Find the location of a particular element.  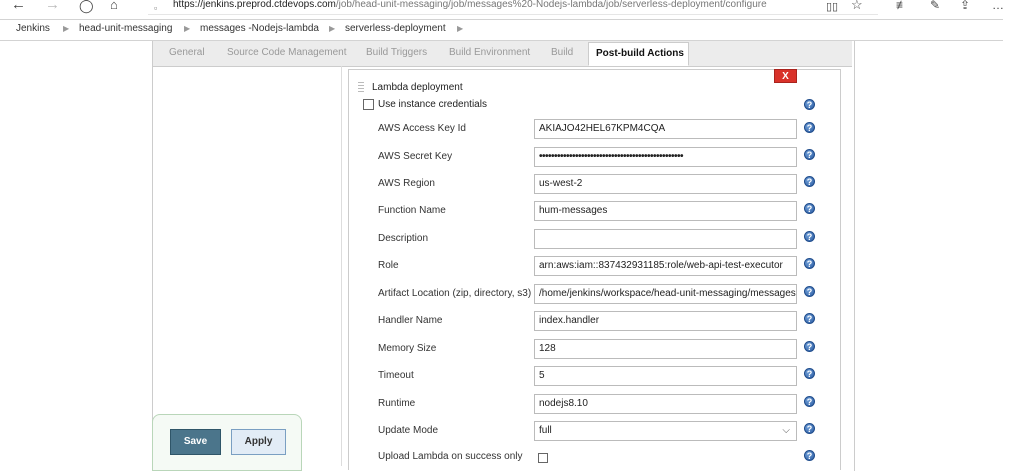

share-icon: ⇪ is located at coordinates (965, 7).